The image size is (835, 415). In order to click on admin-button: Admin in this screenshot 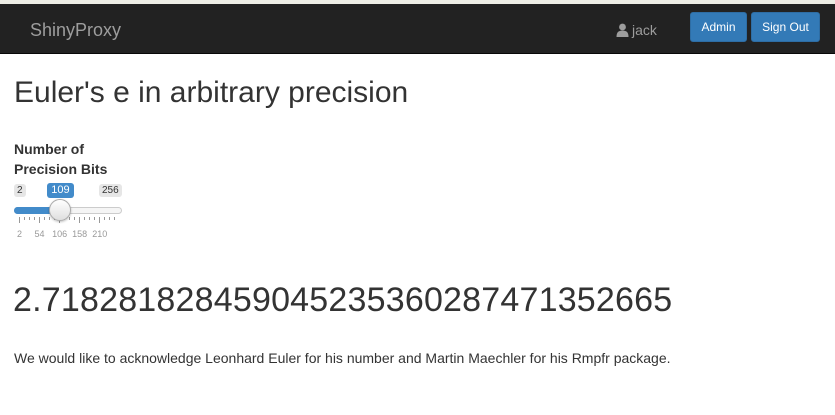, I will do `click(718, 27)`.